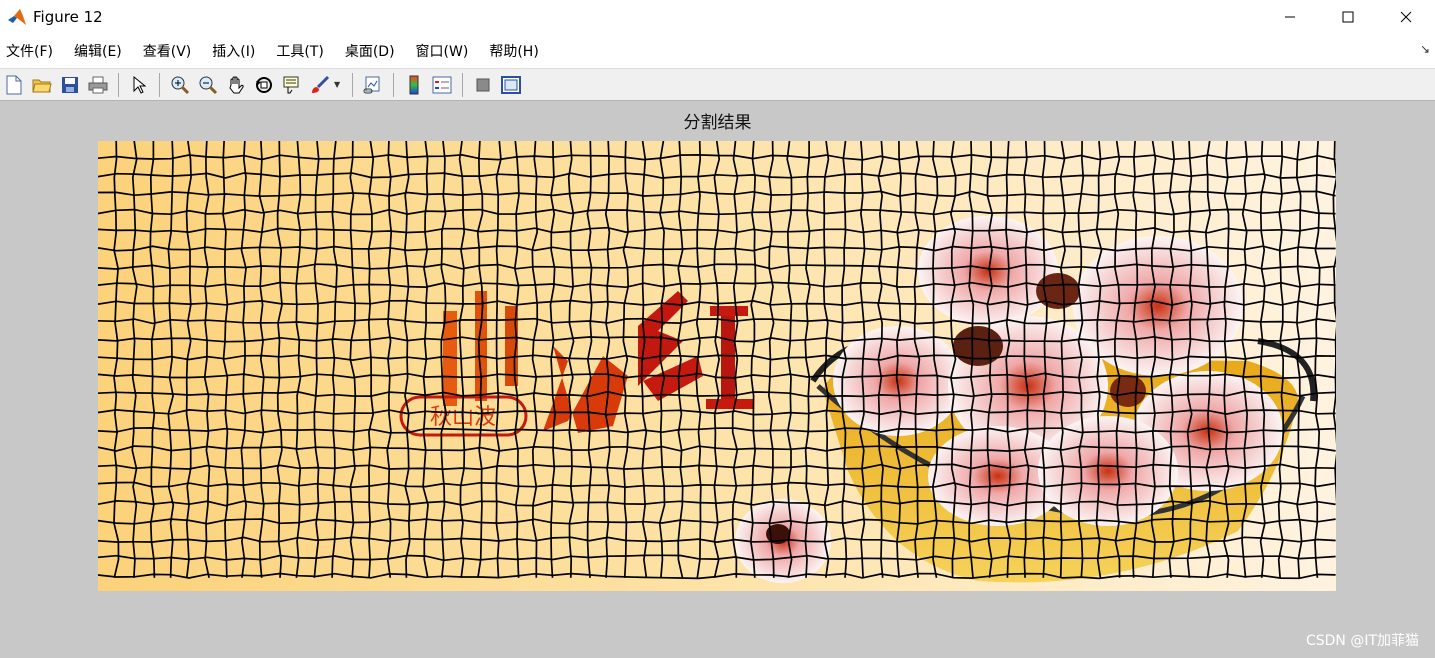 The image size is (1435, 658). I want to click on show-plot-tools-icon, so click(511, 84).